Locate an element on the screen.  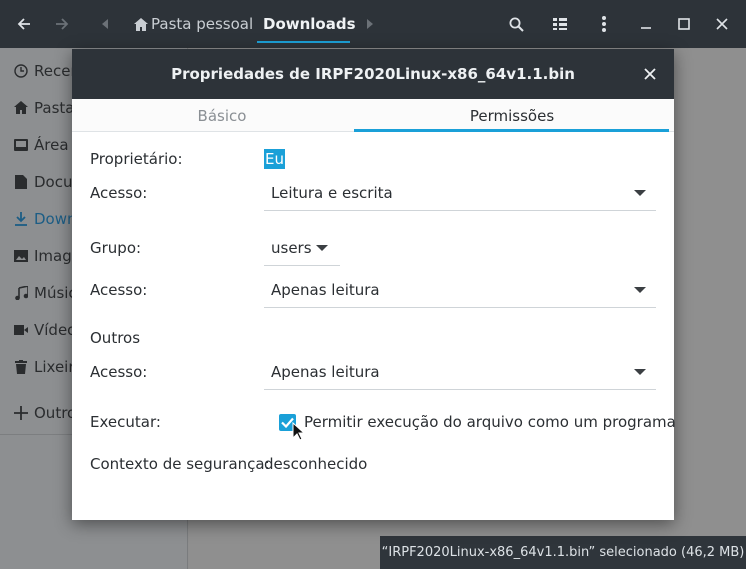
breadcrumb-active-indicator is located at coordinates (303, 42).